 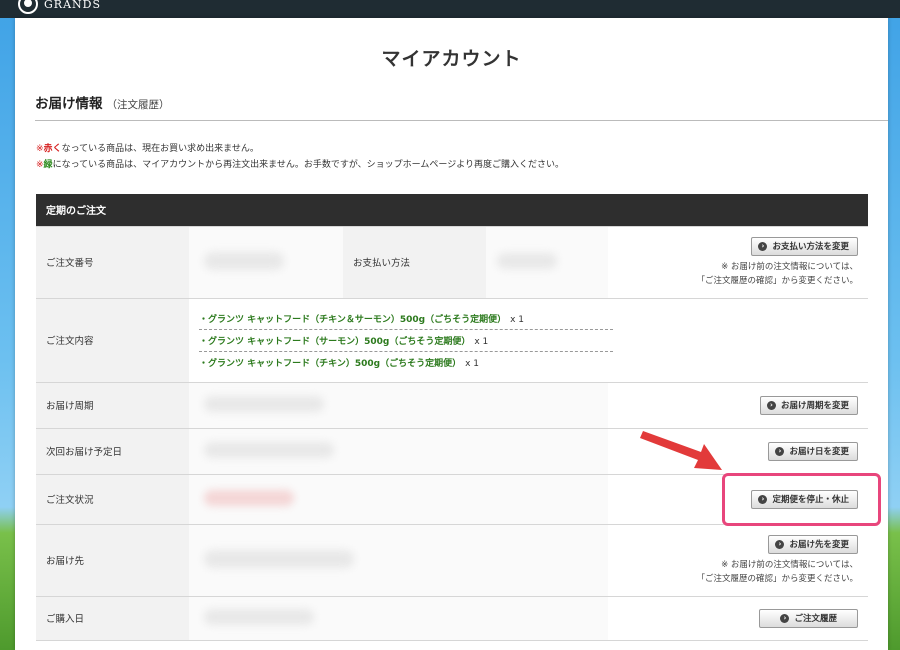 I want to click on product-line: ・グランツ キャットフード（チキン＆サーモン）500g（ごちそう定期便） x 1, so click(x=406, y=319).